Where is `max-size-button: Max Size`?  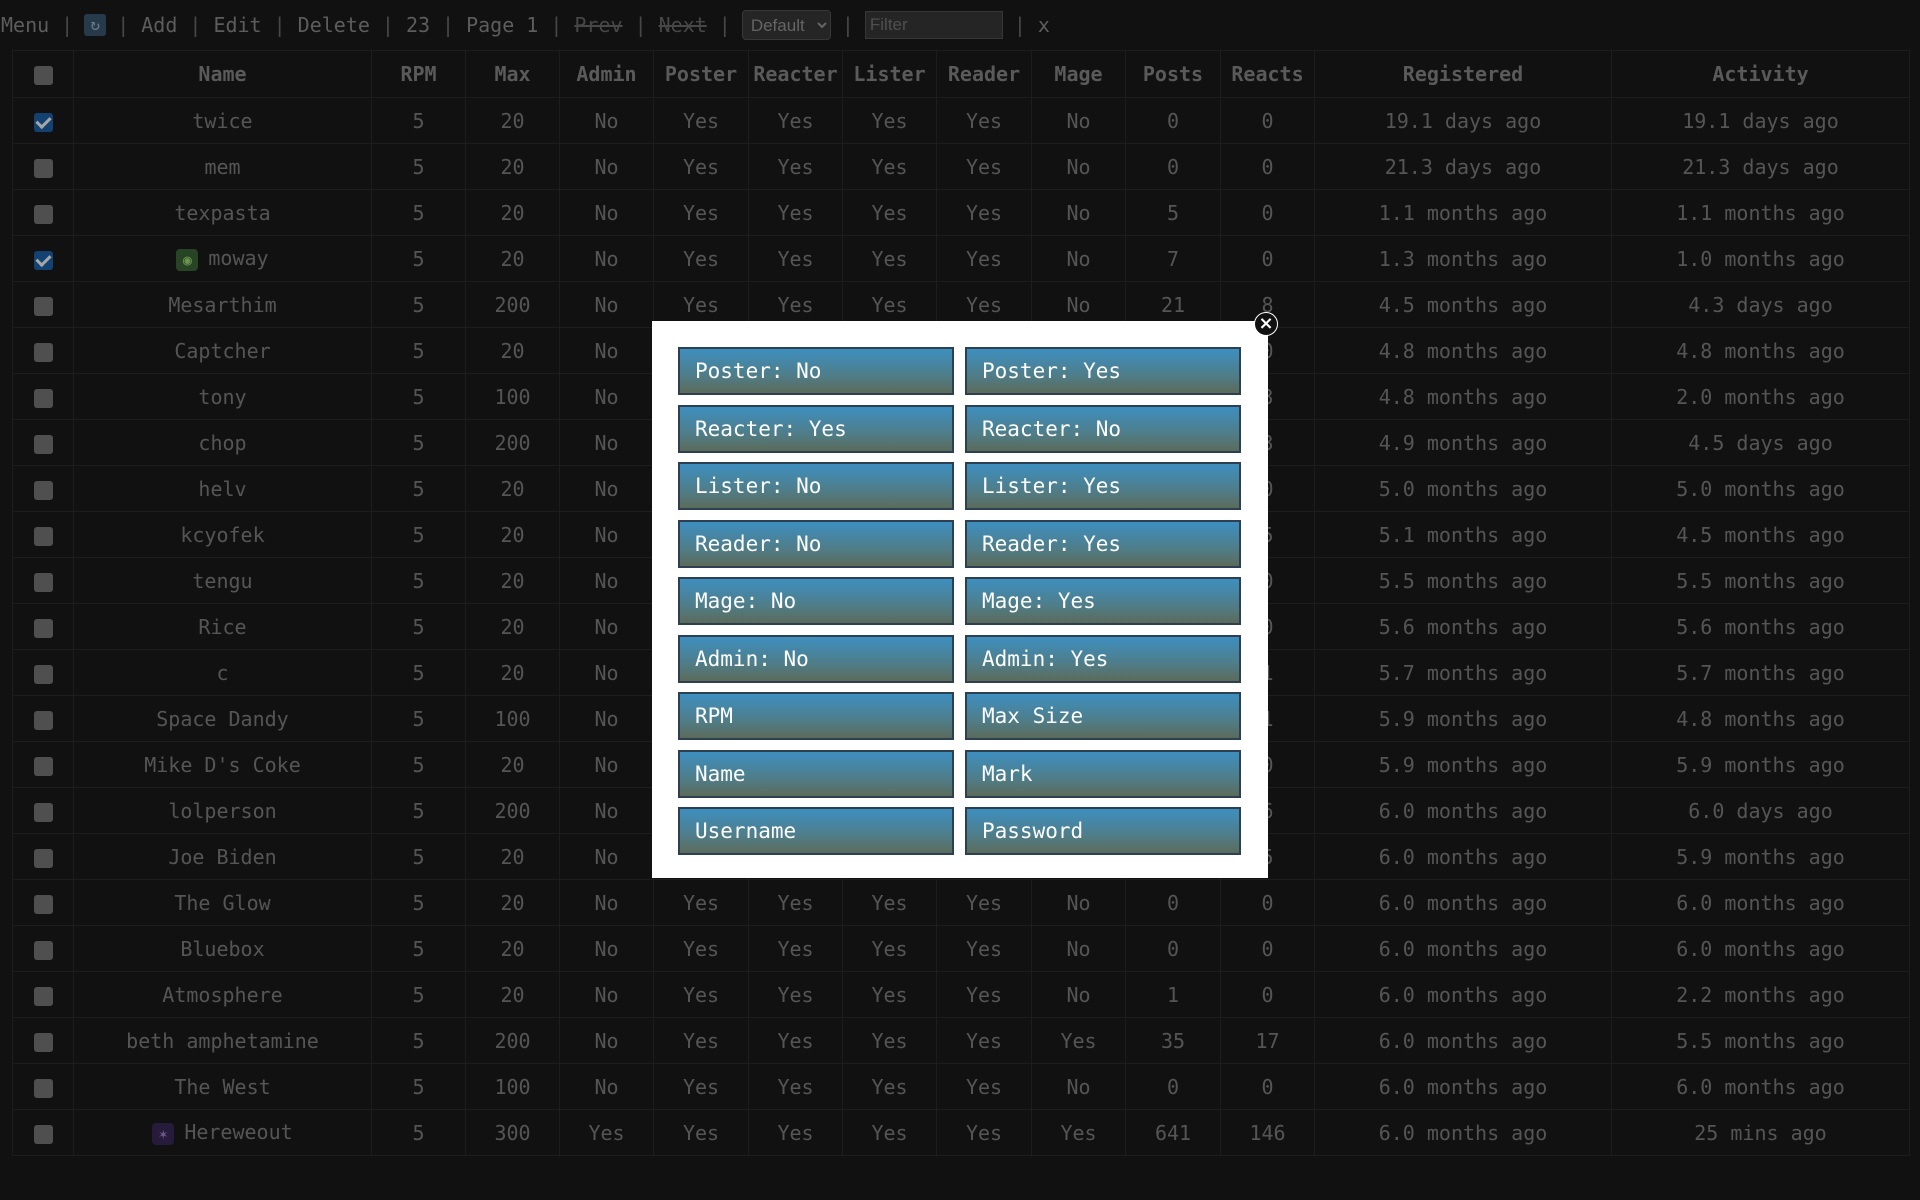 max-size-button: Max Size is located at coordinates (1103, 716).